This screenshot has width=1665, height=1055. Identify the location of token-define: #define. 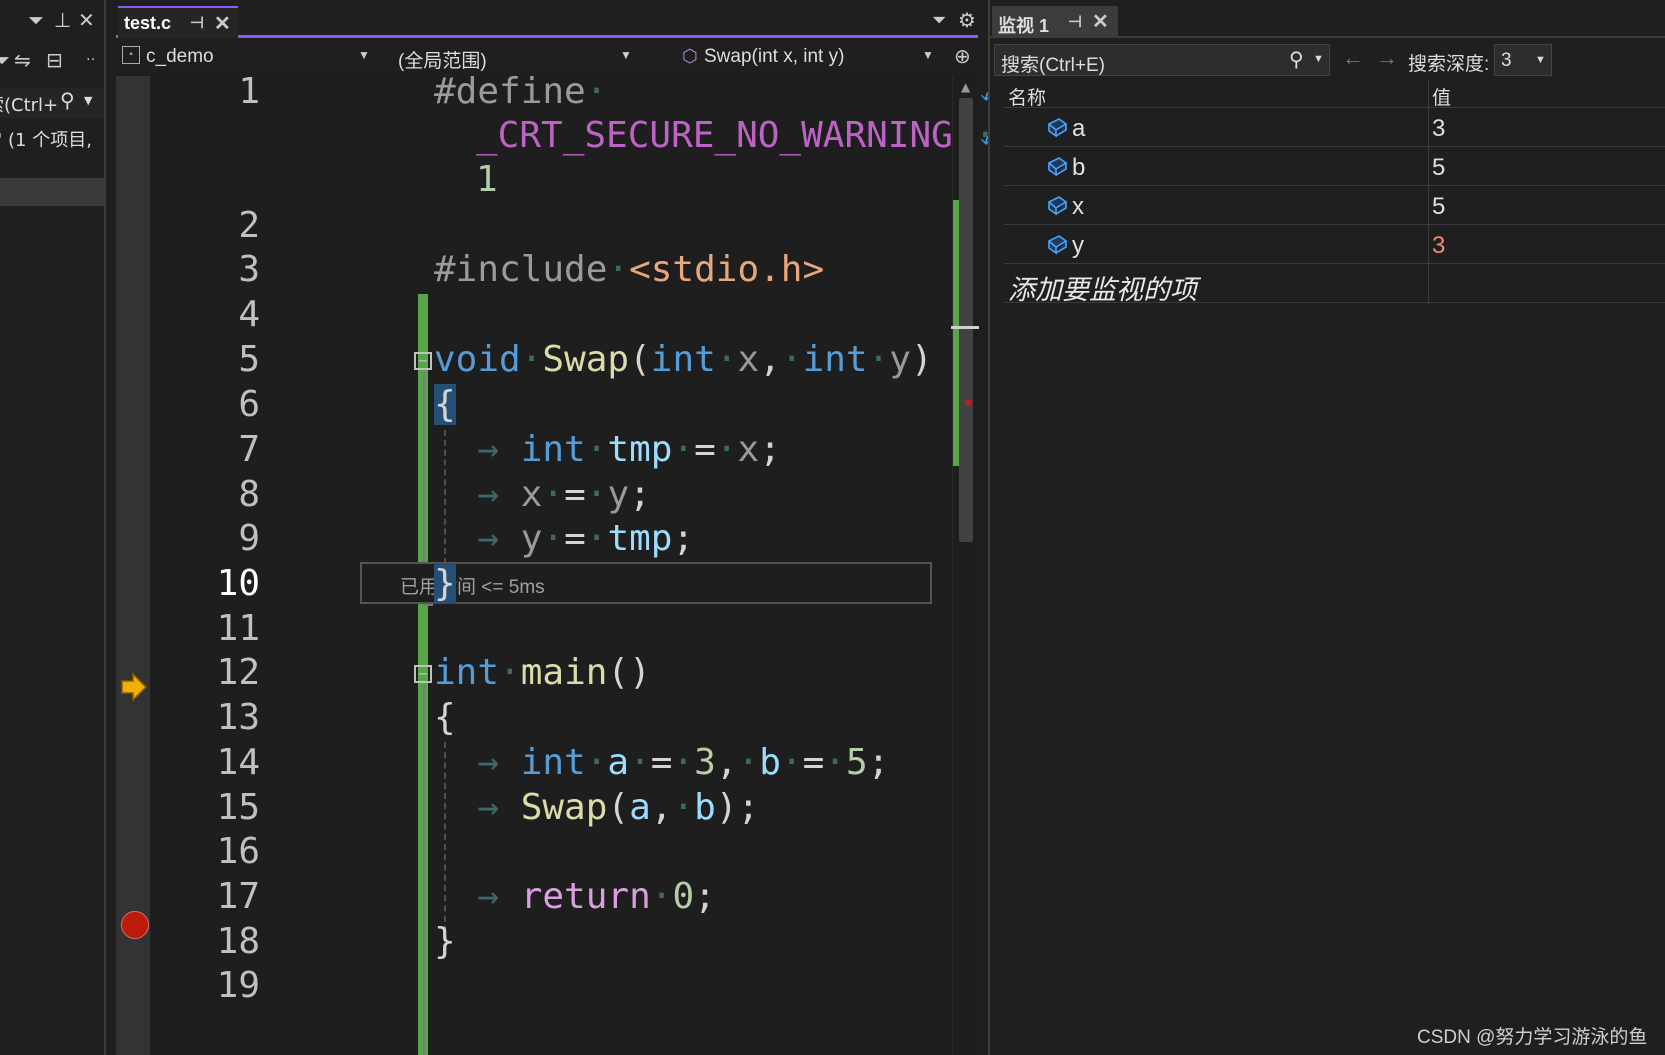
(510, 91).